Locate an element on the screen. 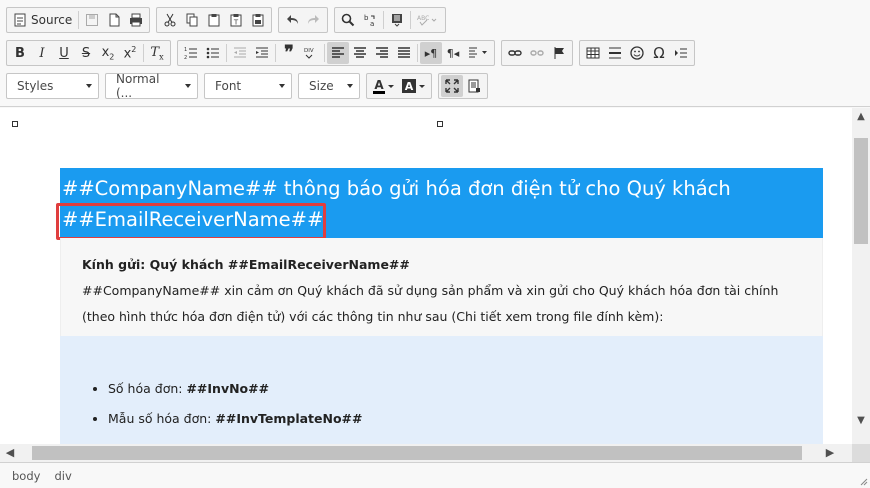  scroll-right-icon: ▶ is located at coordinates (830, 453).